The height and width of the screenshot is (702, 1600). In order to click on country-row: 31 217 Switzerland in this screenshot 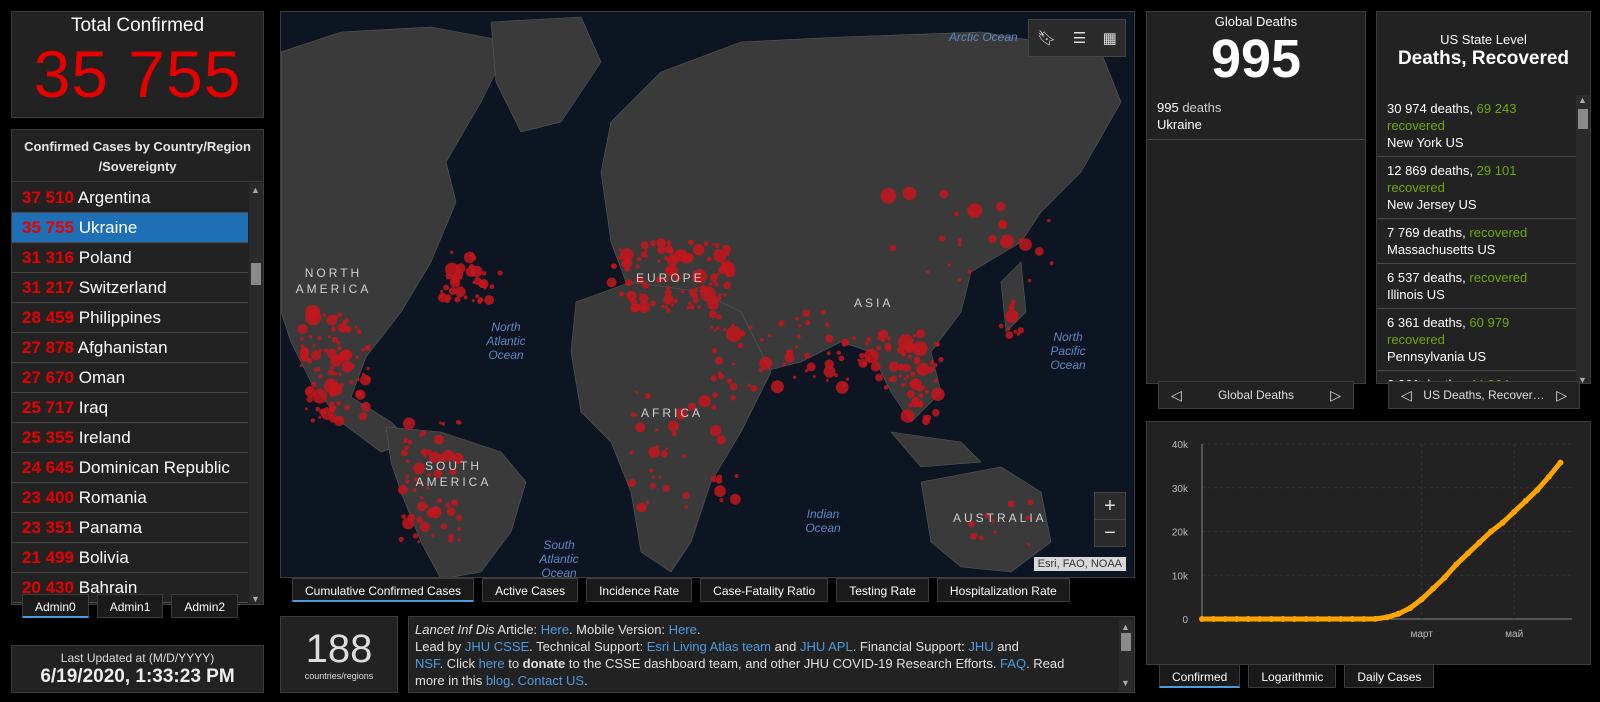, I will do `click(130, 288)`.